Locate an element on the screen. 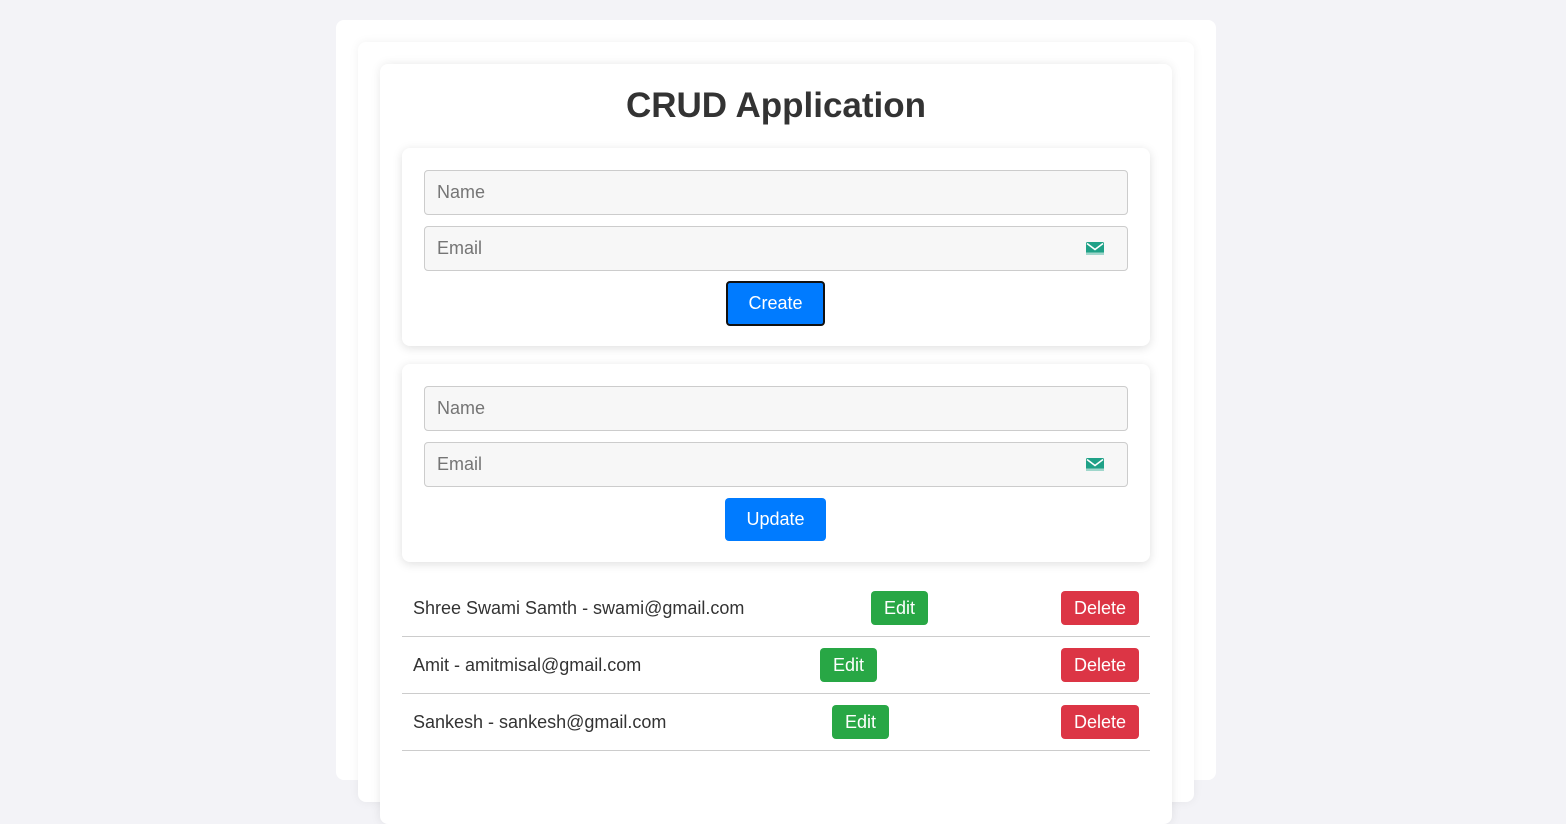 The image size is (1566, 824). page-title: CRUD Application is located at coordinates (776, 105).